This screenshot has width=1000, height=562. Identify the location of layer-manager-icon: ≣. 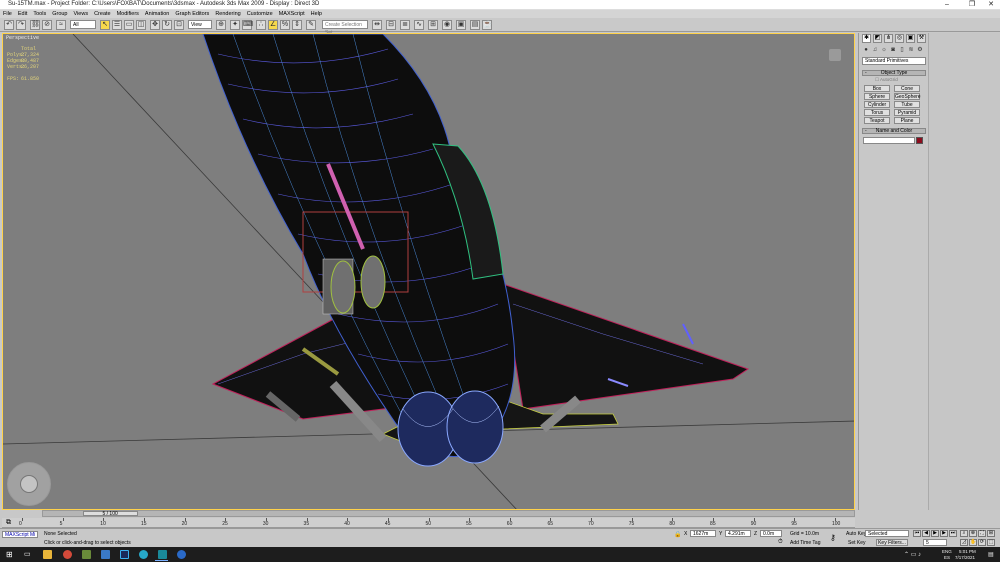
(405, 25).